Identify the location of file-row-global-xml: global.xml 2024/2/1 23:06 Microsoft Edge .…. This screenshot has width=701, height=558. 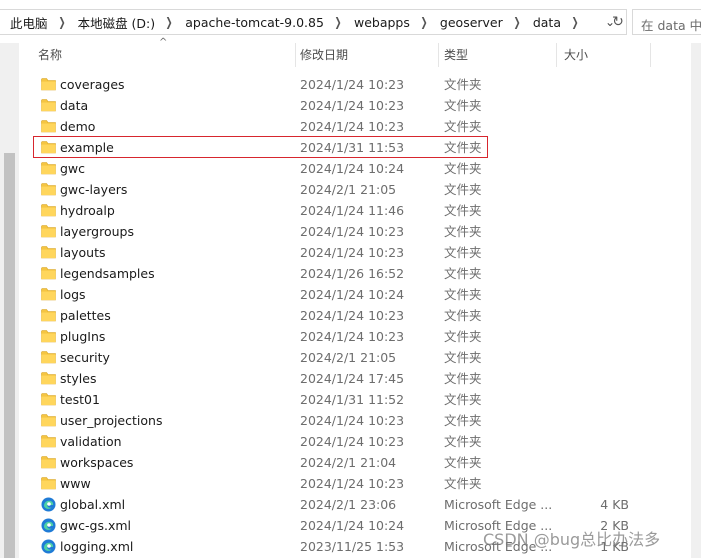
(355, 504).